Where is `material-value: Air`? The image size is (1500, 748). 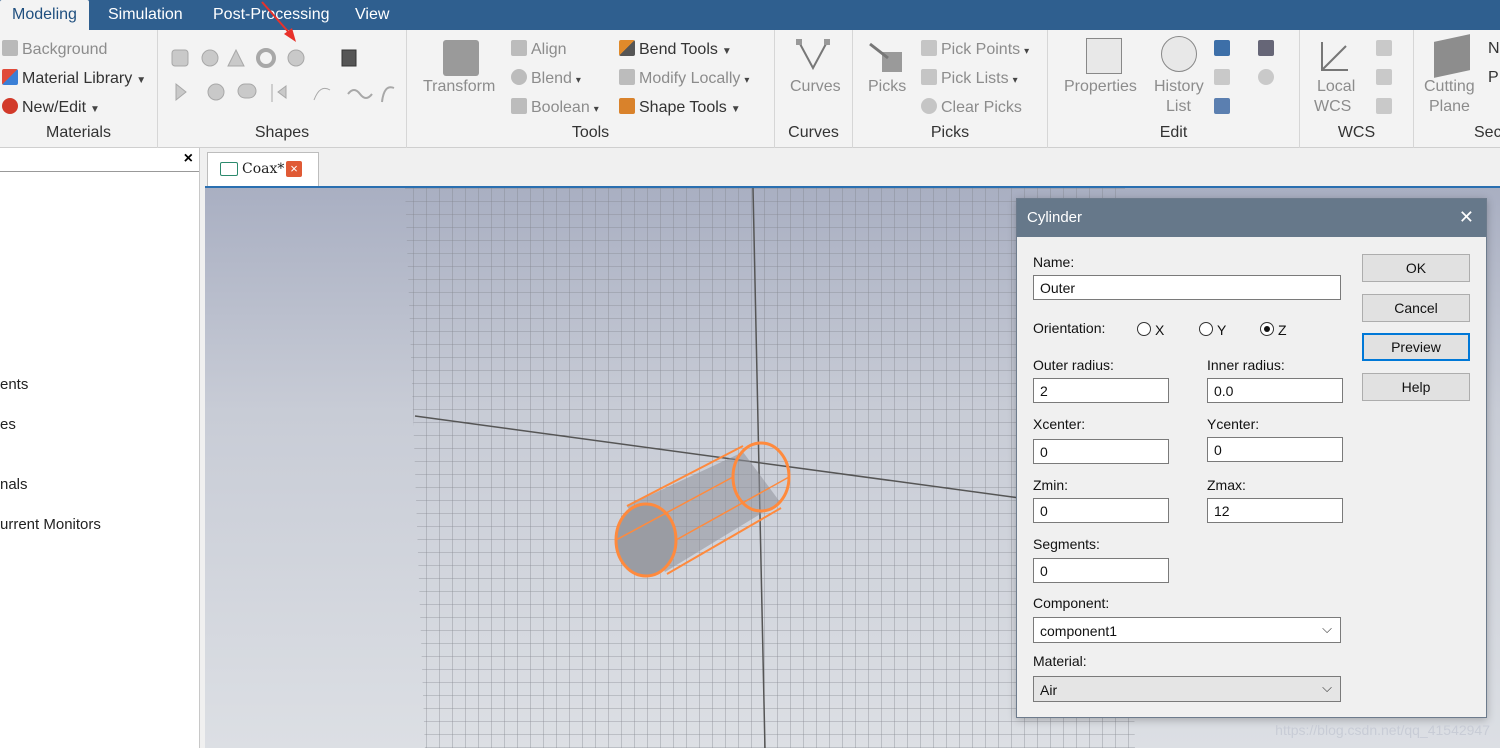
material-value: Air is located at coordinates (1049, 690).